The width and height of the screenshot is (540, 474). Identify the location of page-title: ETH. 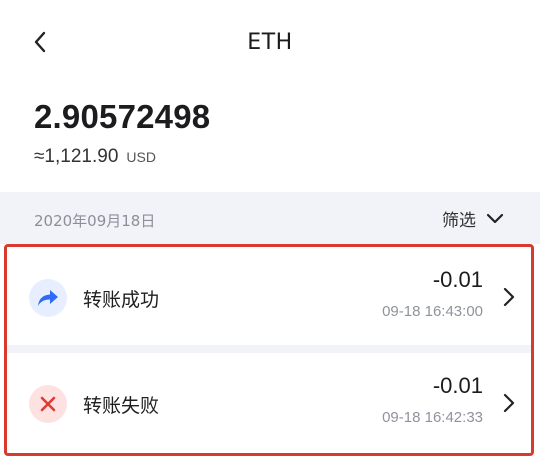
(270, 42).